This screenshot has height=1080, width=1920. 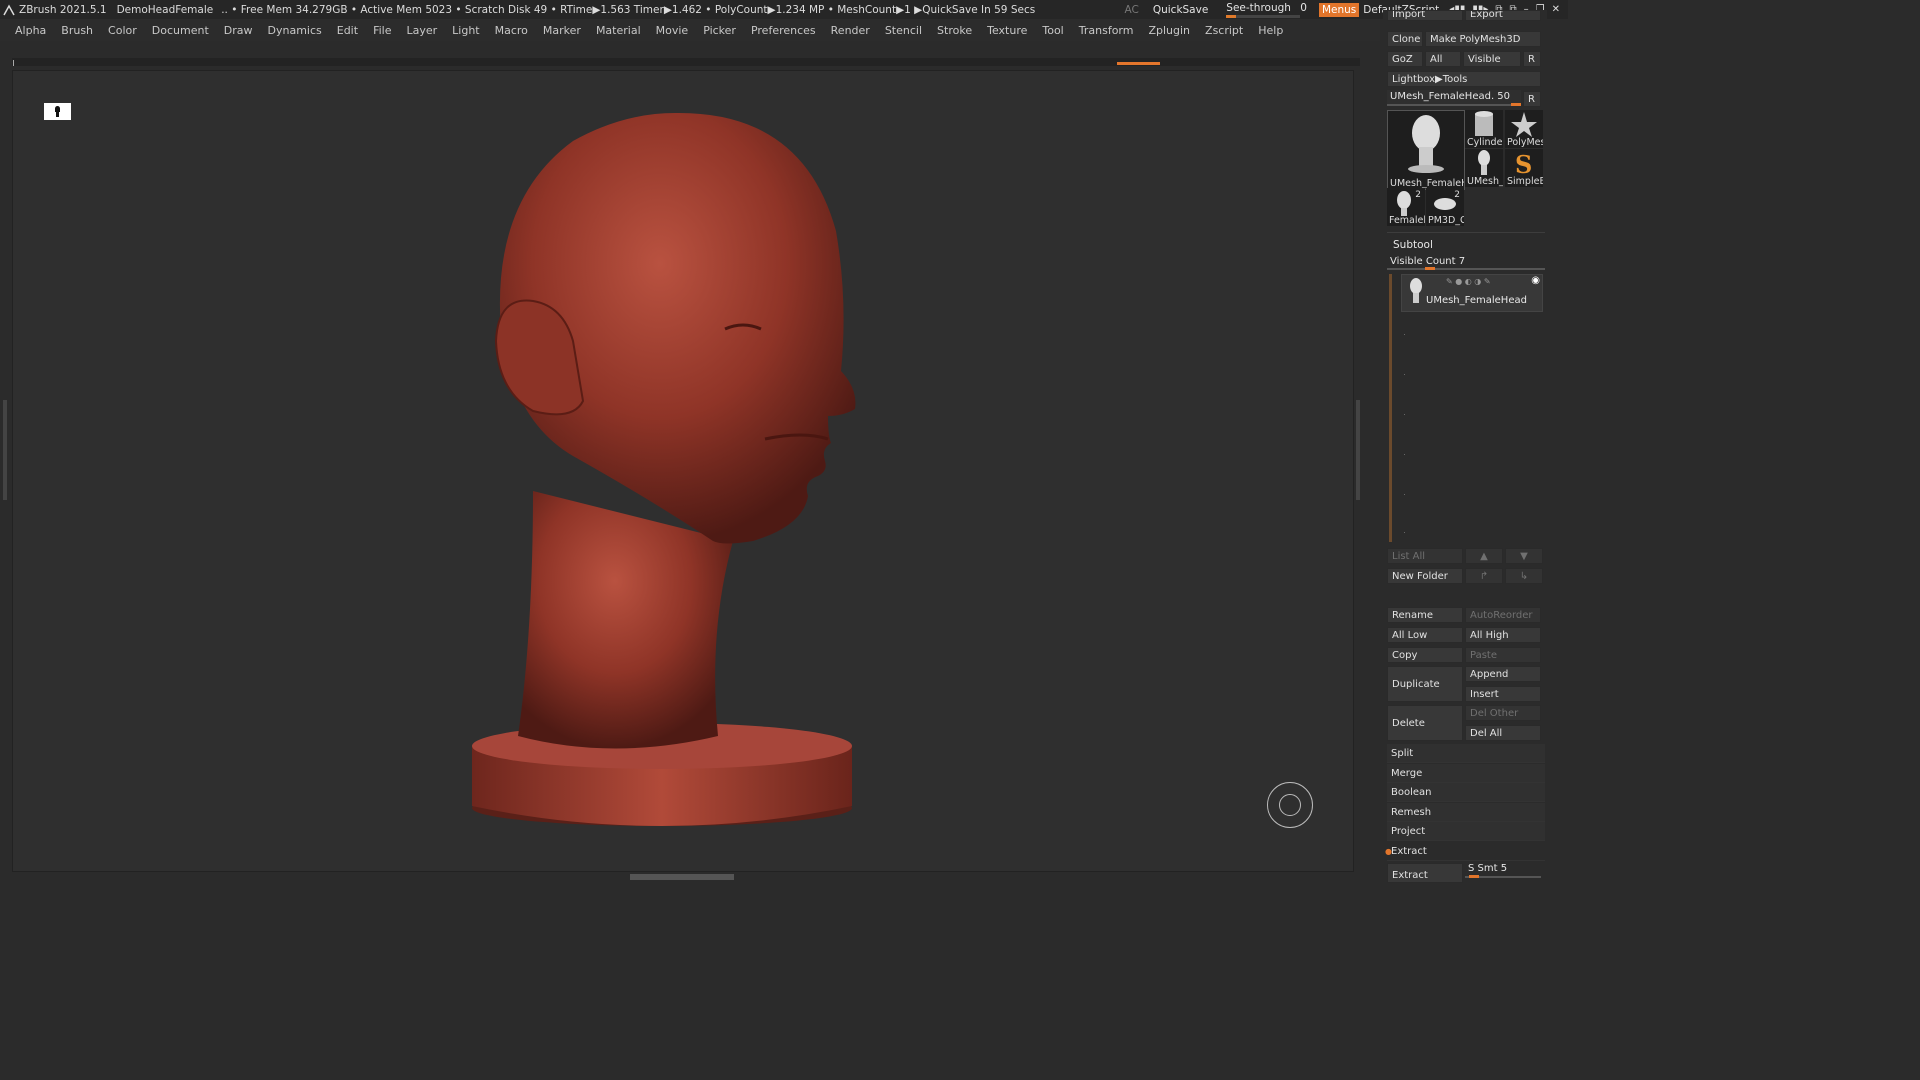 What do you see at coordinates (1503, 733) in the screenshot?
I see `del-all-button: Del All` at bounding box center [1503, 733].